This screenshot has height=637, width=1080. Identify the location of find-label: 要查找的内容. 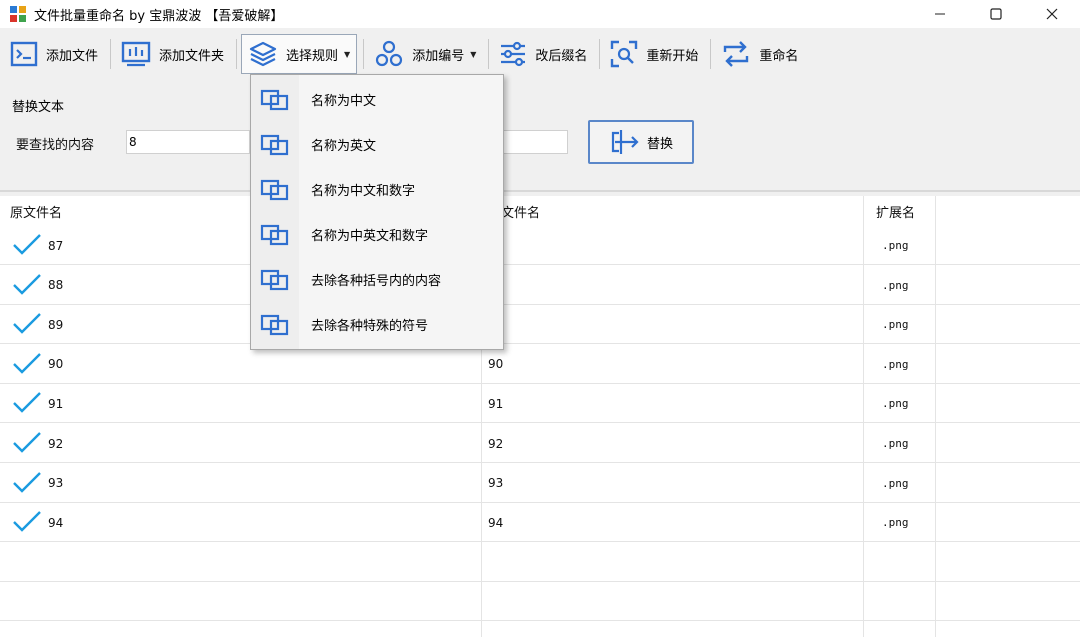
(55, 145).